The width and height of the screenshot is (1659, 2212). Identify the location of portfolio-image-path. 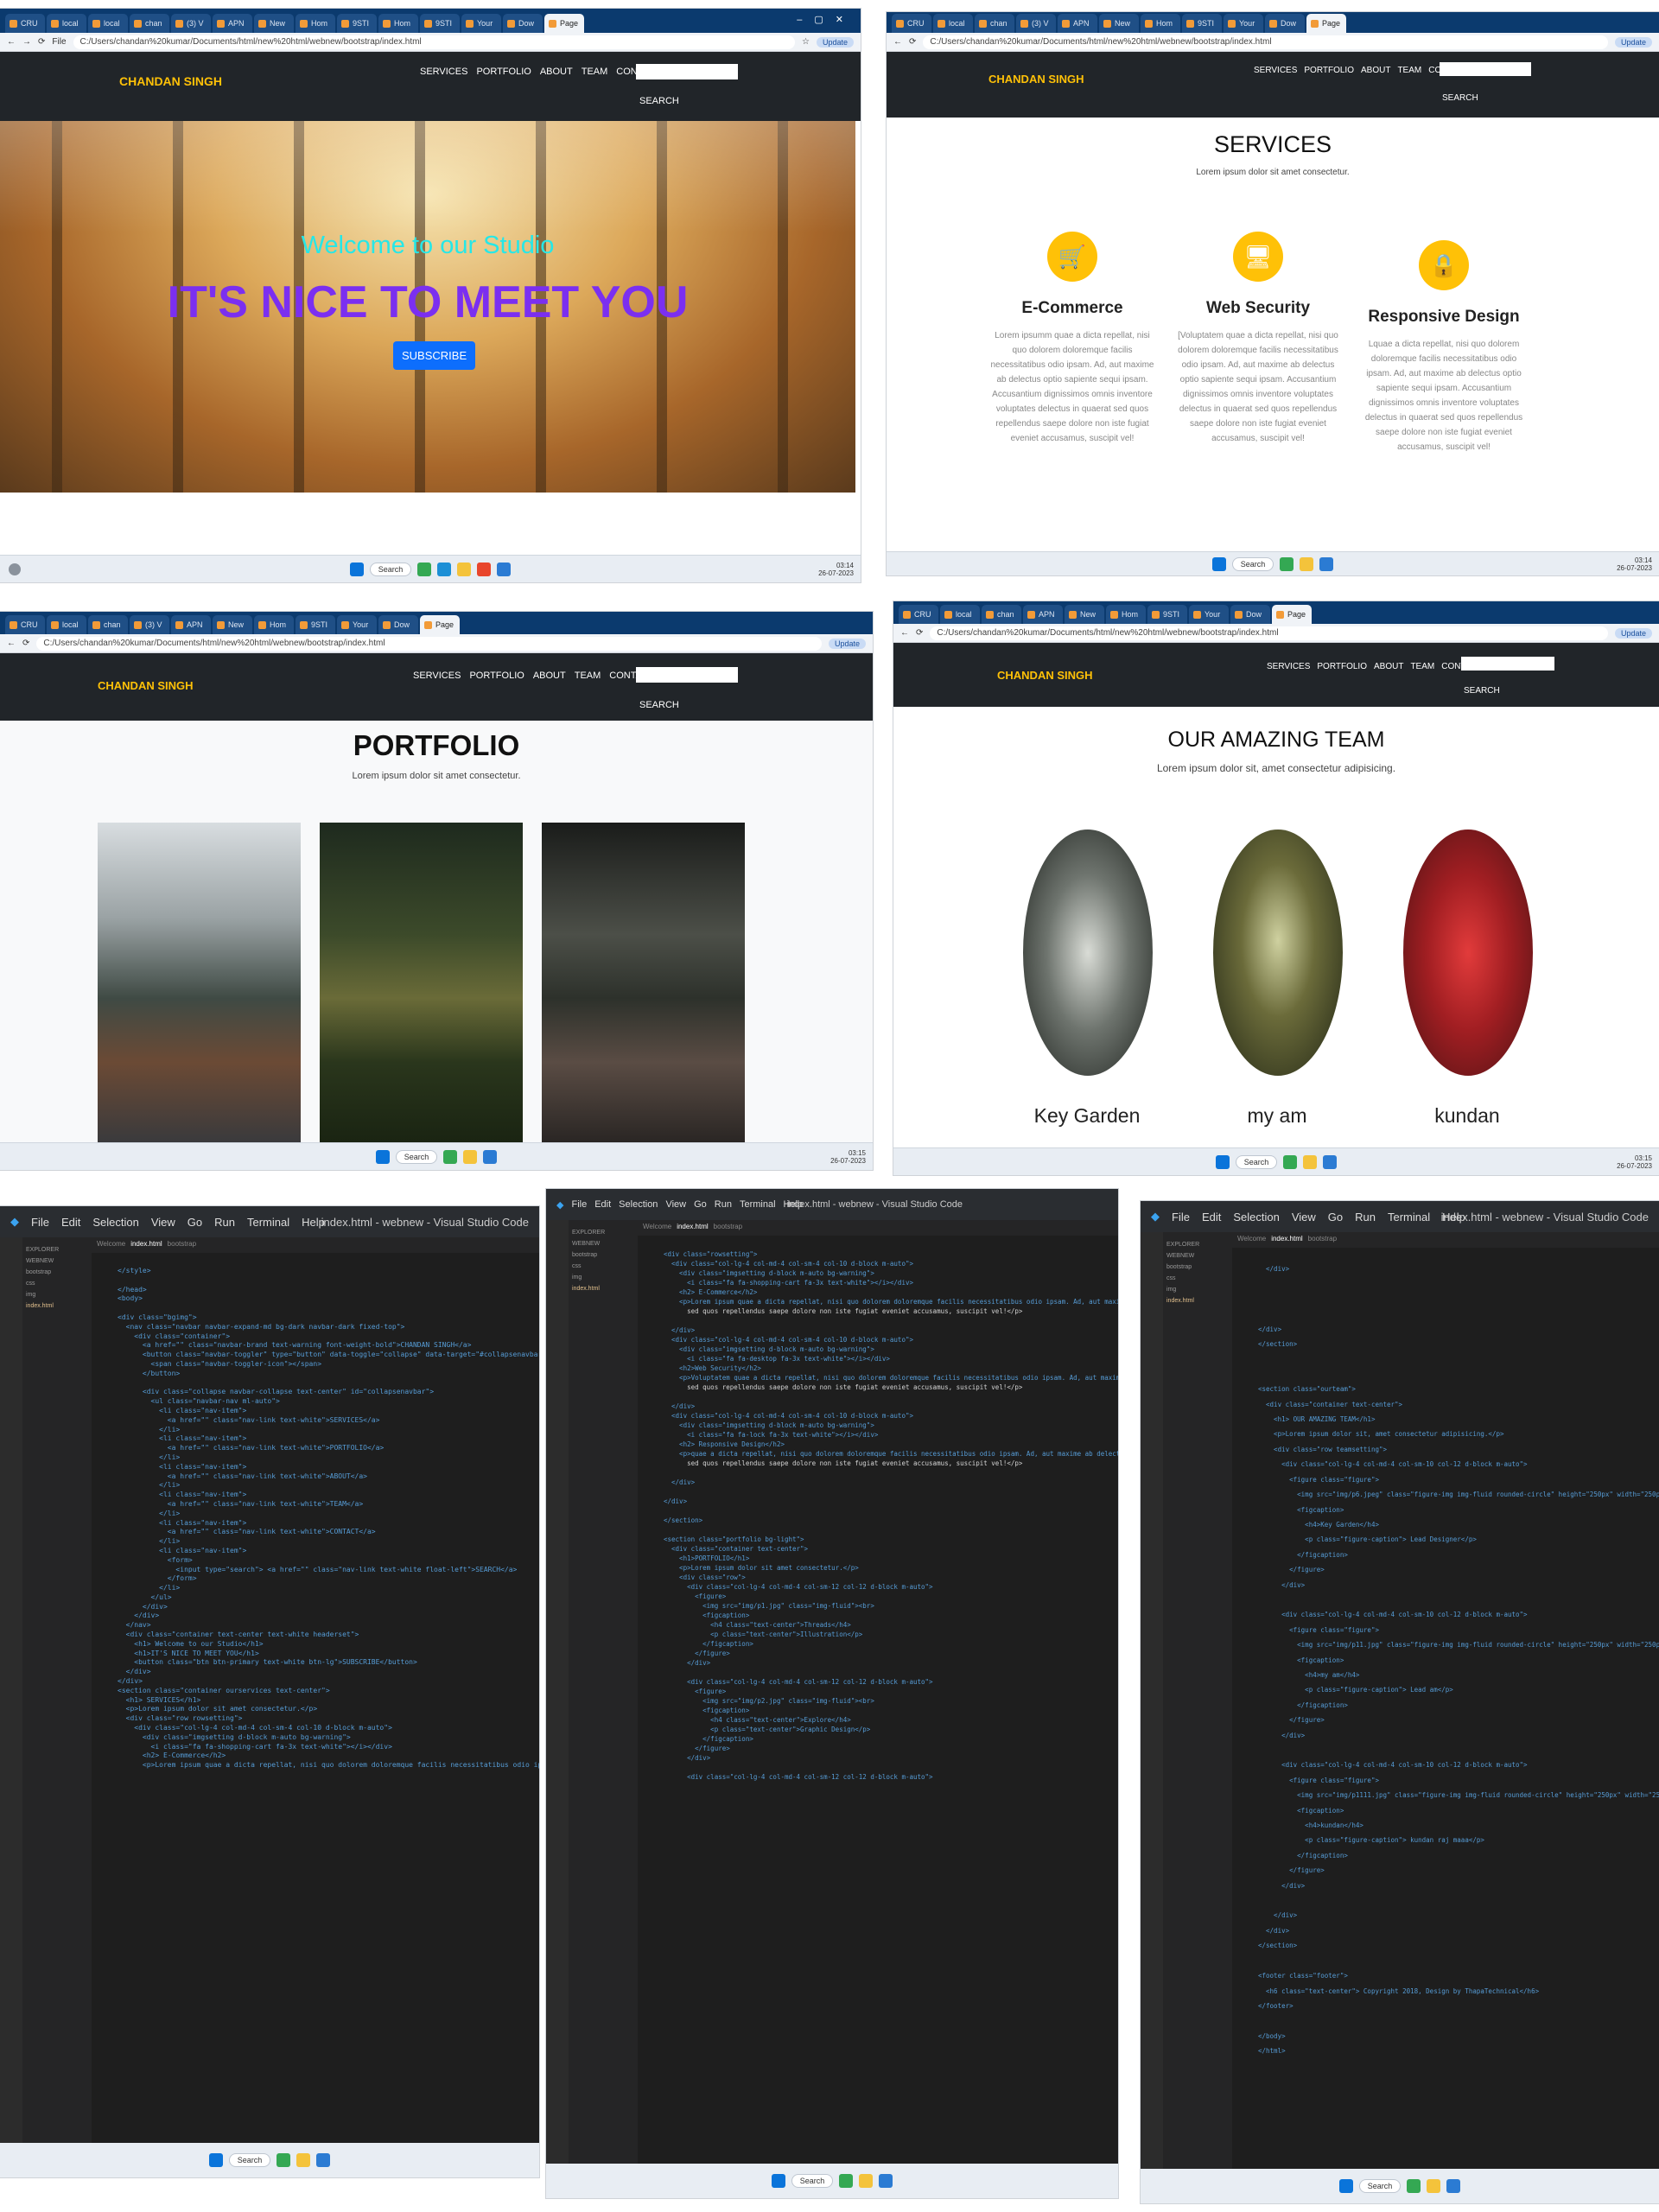
(643, 982).